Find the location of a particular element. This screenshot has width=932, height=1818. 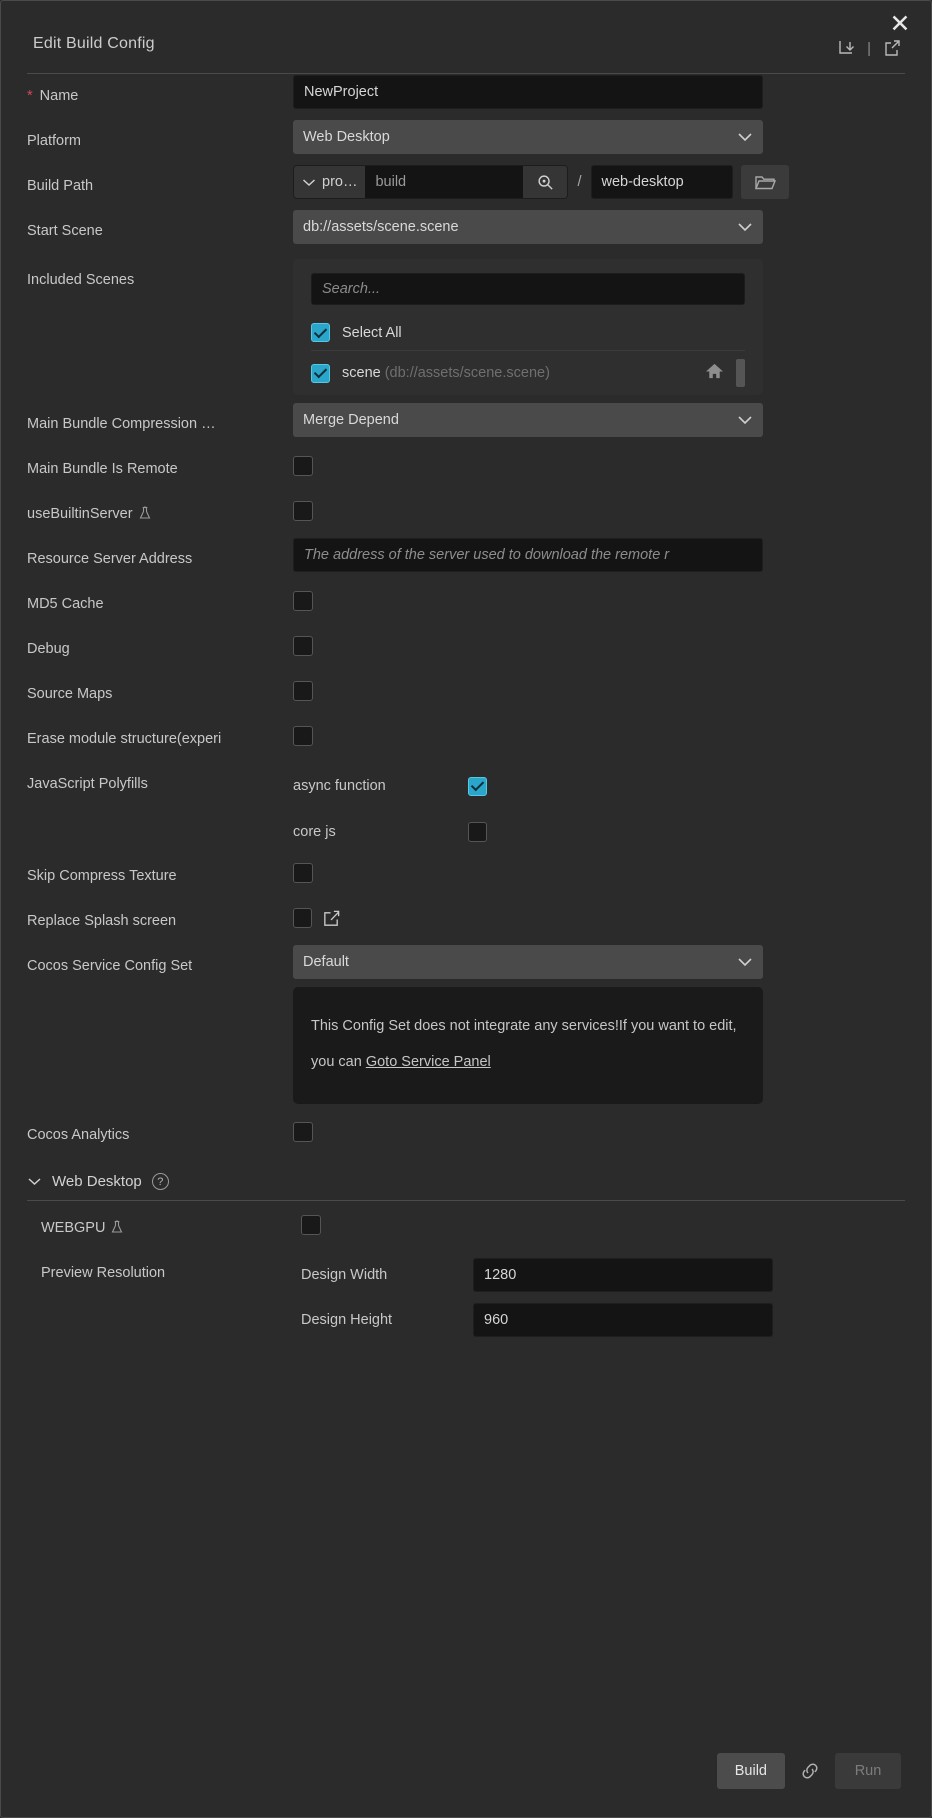

label-resource-server-address: Resource Server Address is located at coordinates (110, 559).